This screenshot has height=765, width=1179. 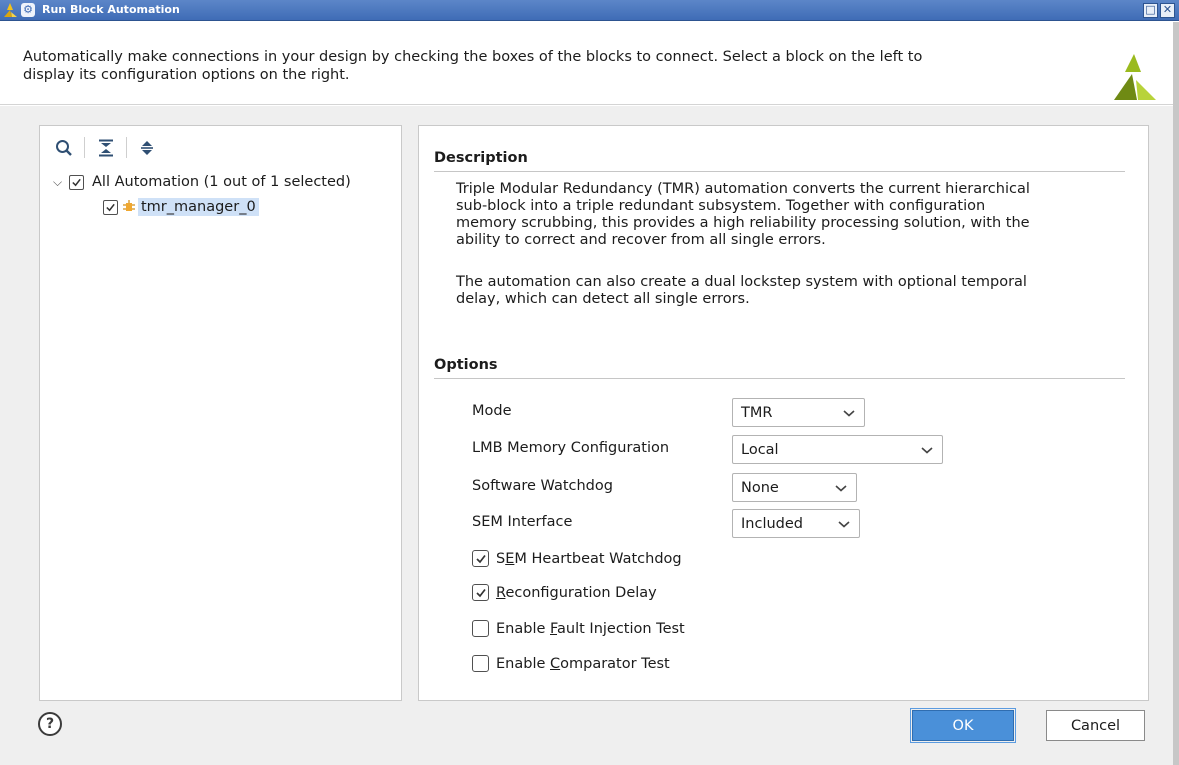 I want to click on mode-value: TMR, so click(x=757, y=412).